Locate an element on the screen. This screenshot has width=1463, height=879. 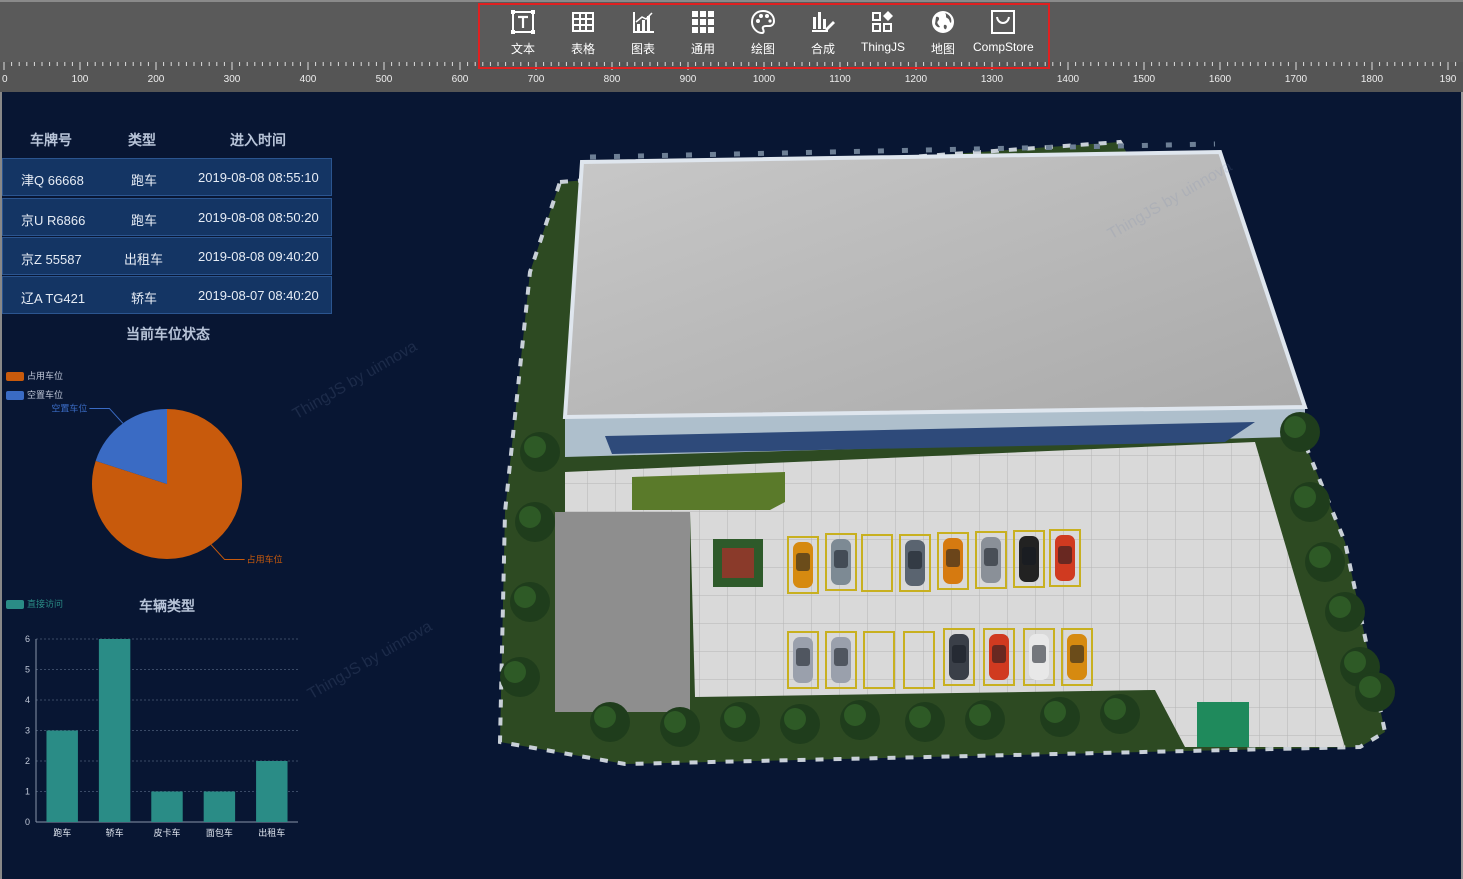
hedge is located at coordinates (708, 491).